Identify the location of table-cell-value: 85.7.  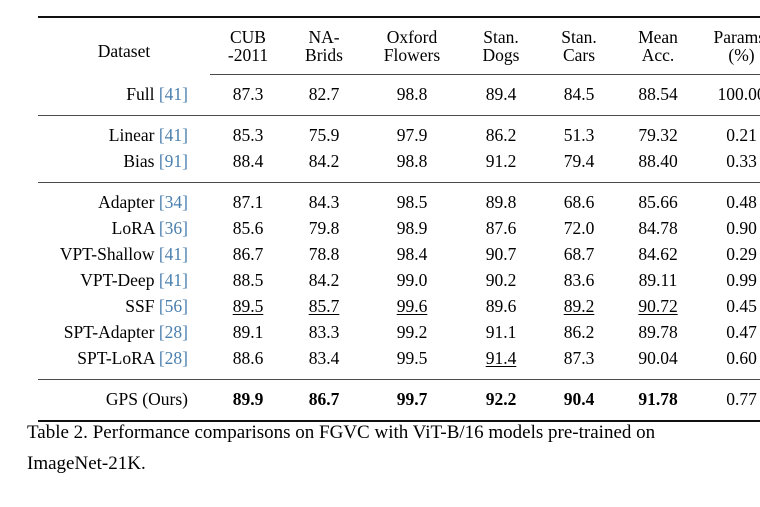
(324, 307).